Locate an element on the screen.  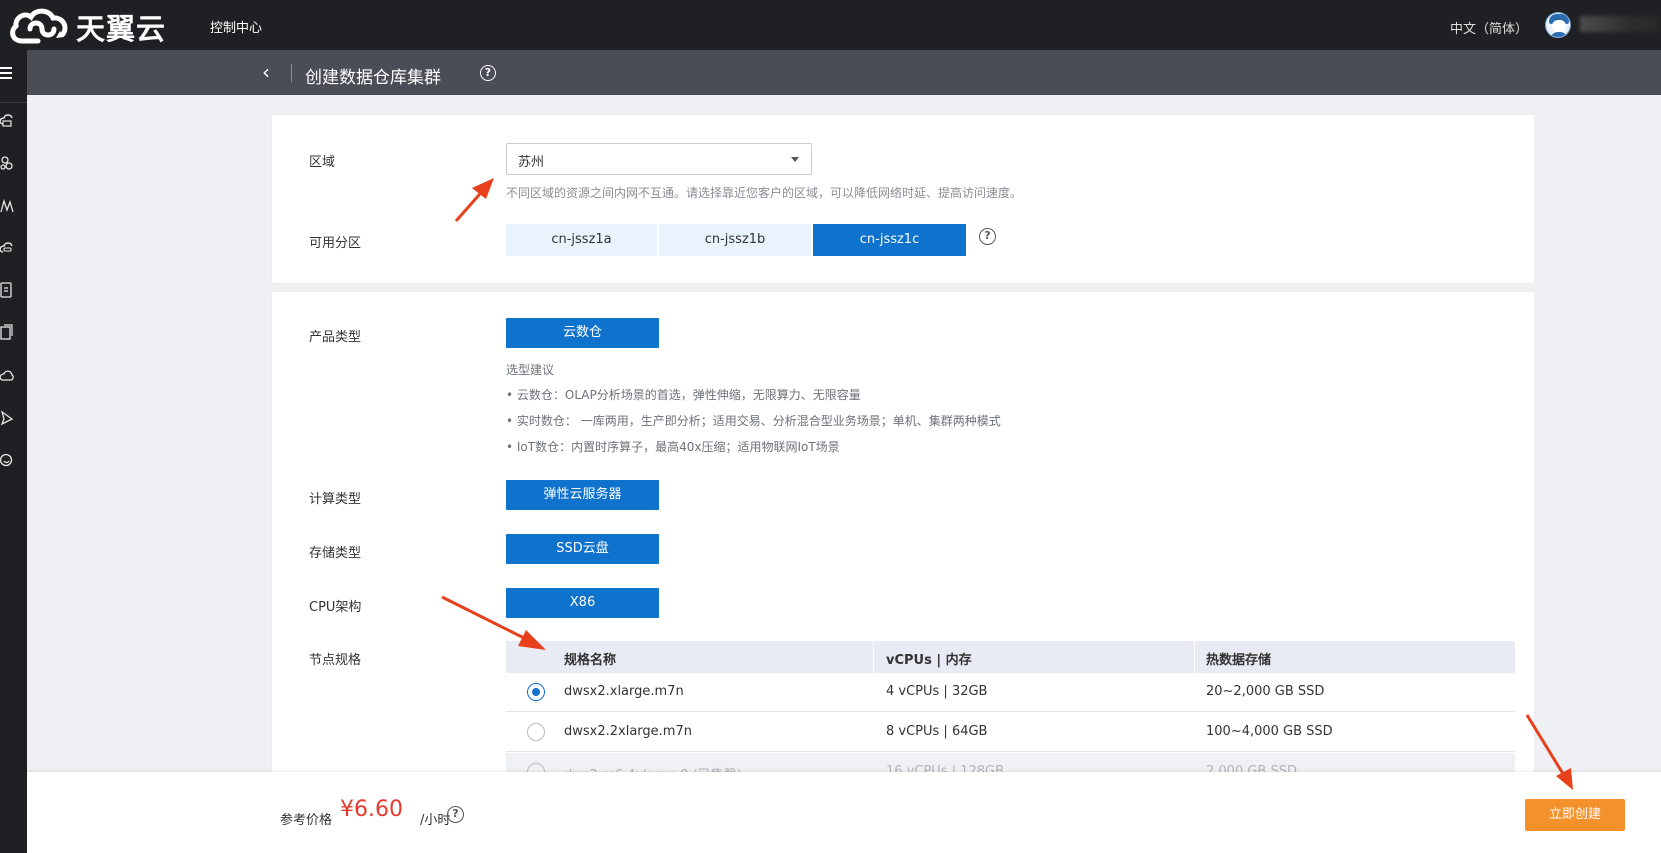
brand-logo: 天翼云 is located at coordinates (87, 27).